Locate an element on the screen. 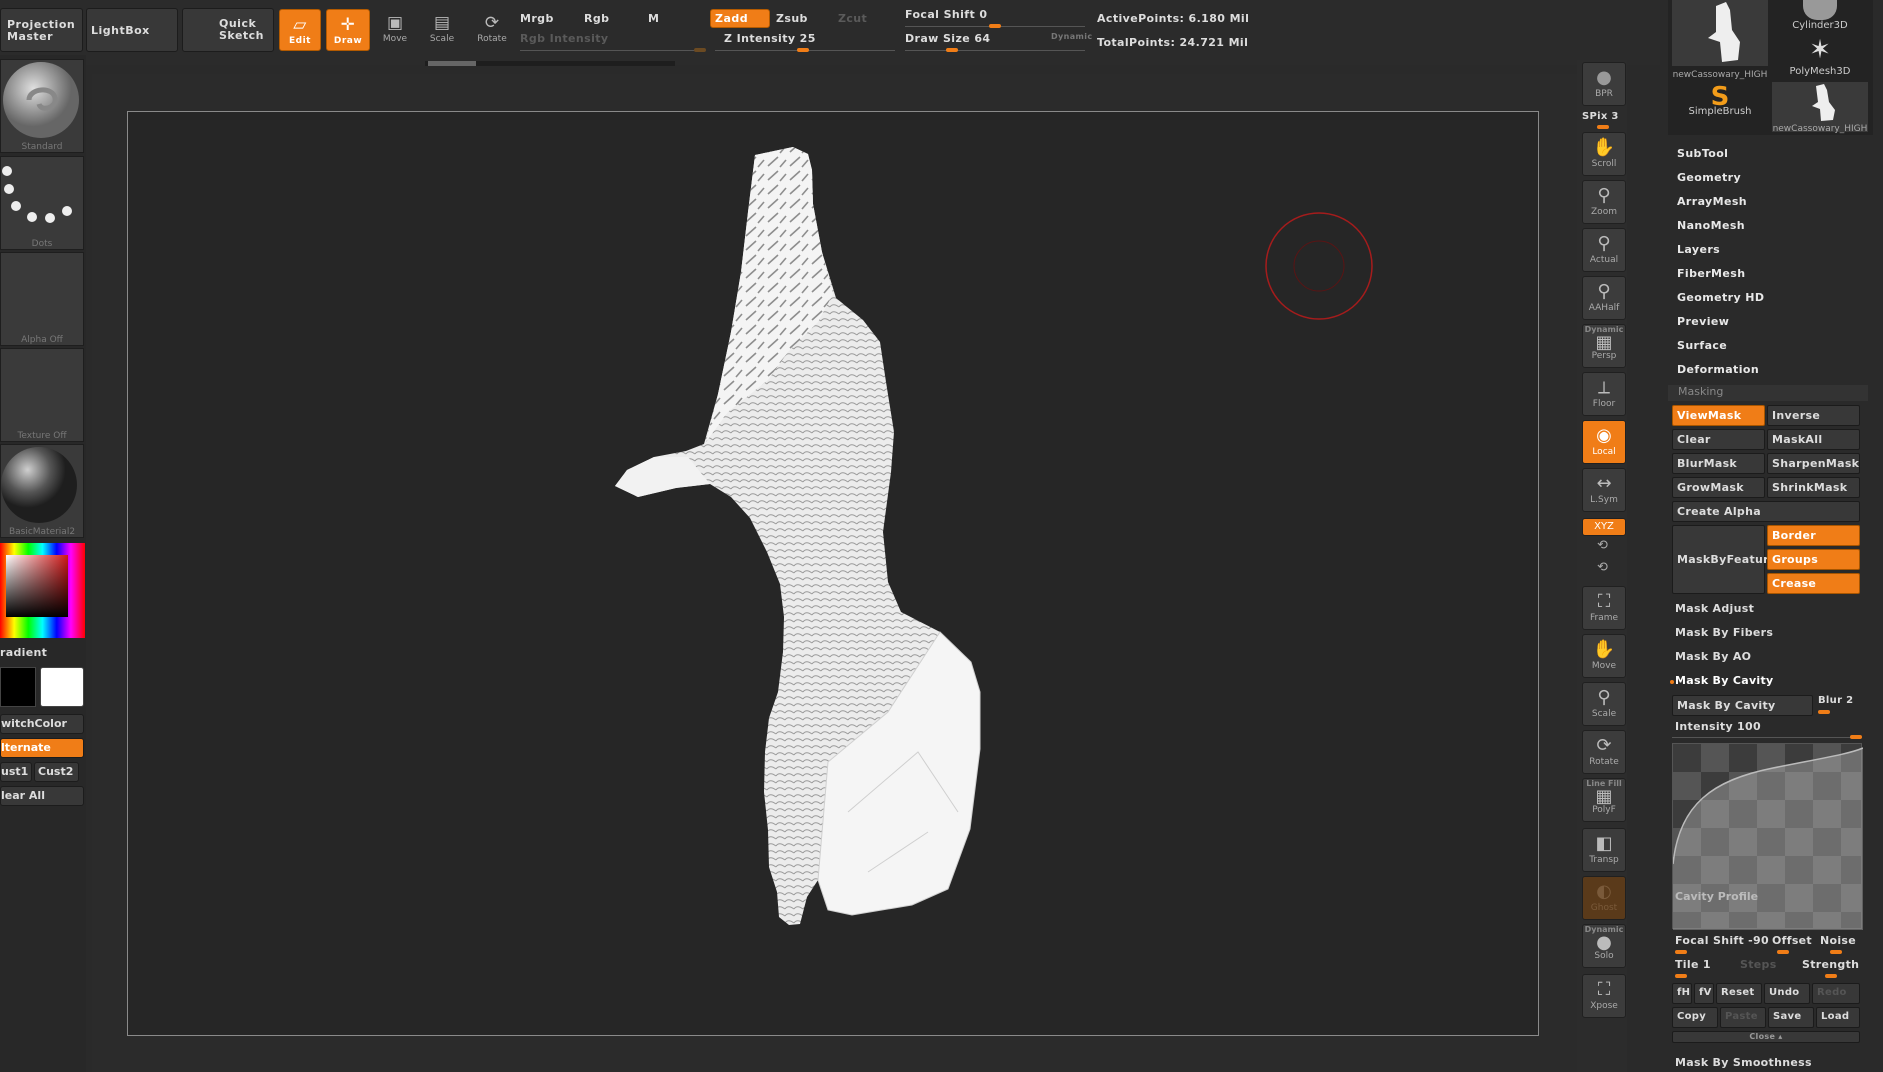 The image size is (1883, 1072). solo-button: Dynamic ● Solo is located at coordinates (1604, 946).